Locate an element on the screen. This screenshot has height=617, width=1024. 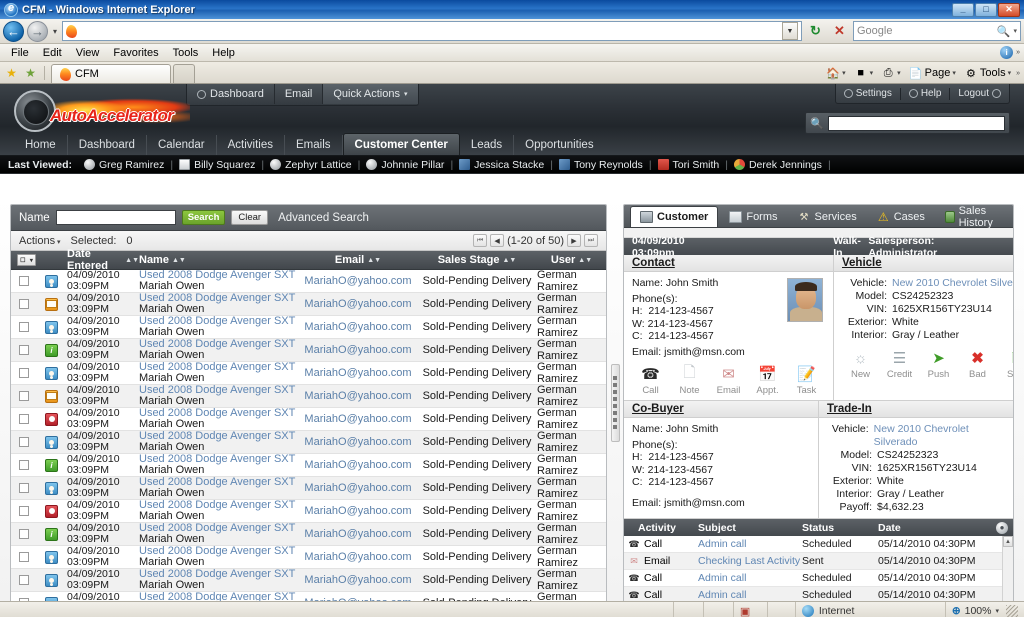
app-search: 🔍 is located at coordinates (907, 123).